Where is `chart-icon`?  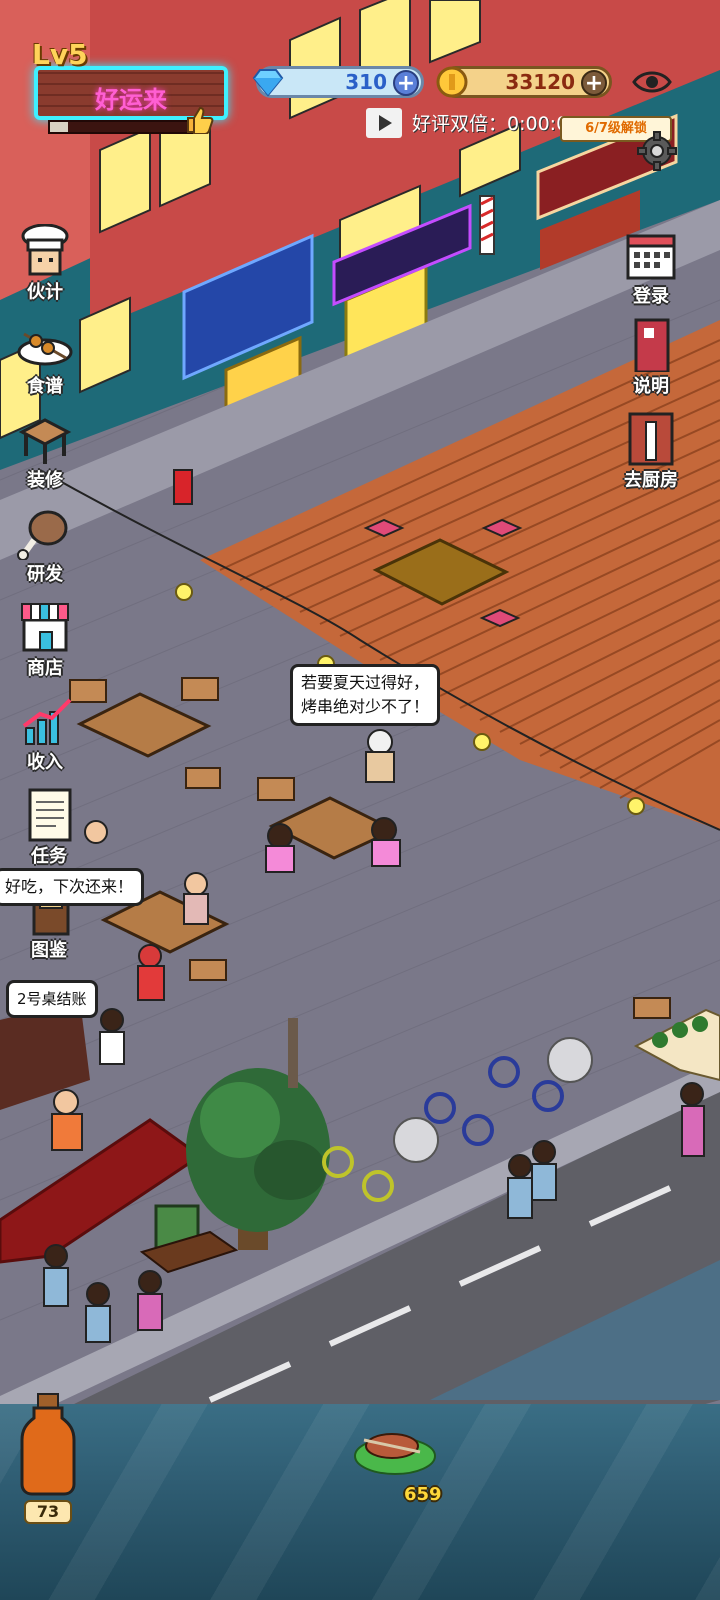
chart-icon is located at coordinates (47, 721).